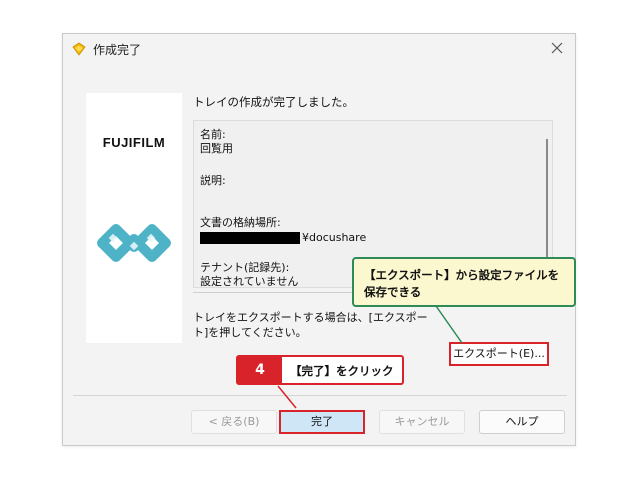  Describe the element at coordinates (422, 422) in the screenshot. I see `cancel-button: キャンセル` at that location.